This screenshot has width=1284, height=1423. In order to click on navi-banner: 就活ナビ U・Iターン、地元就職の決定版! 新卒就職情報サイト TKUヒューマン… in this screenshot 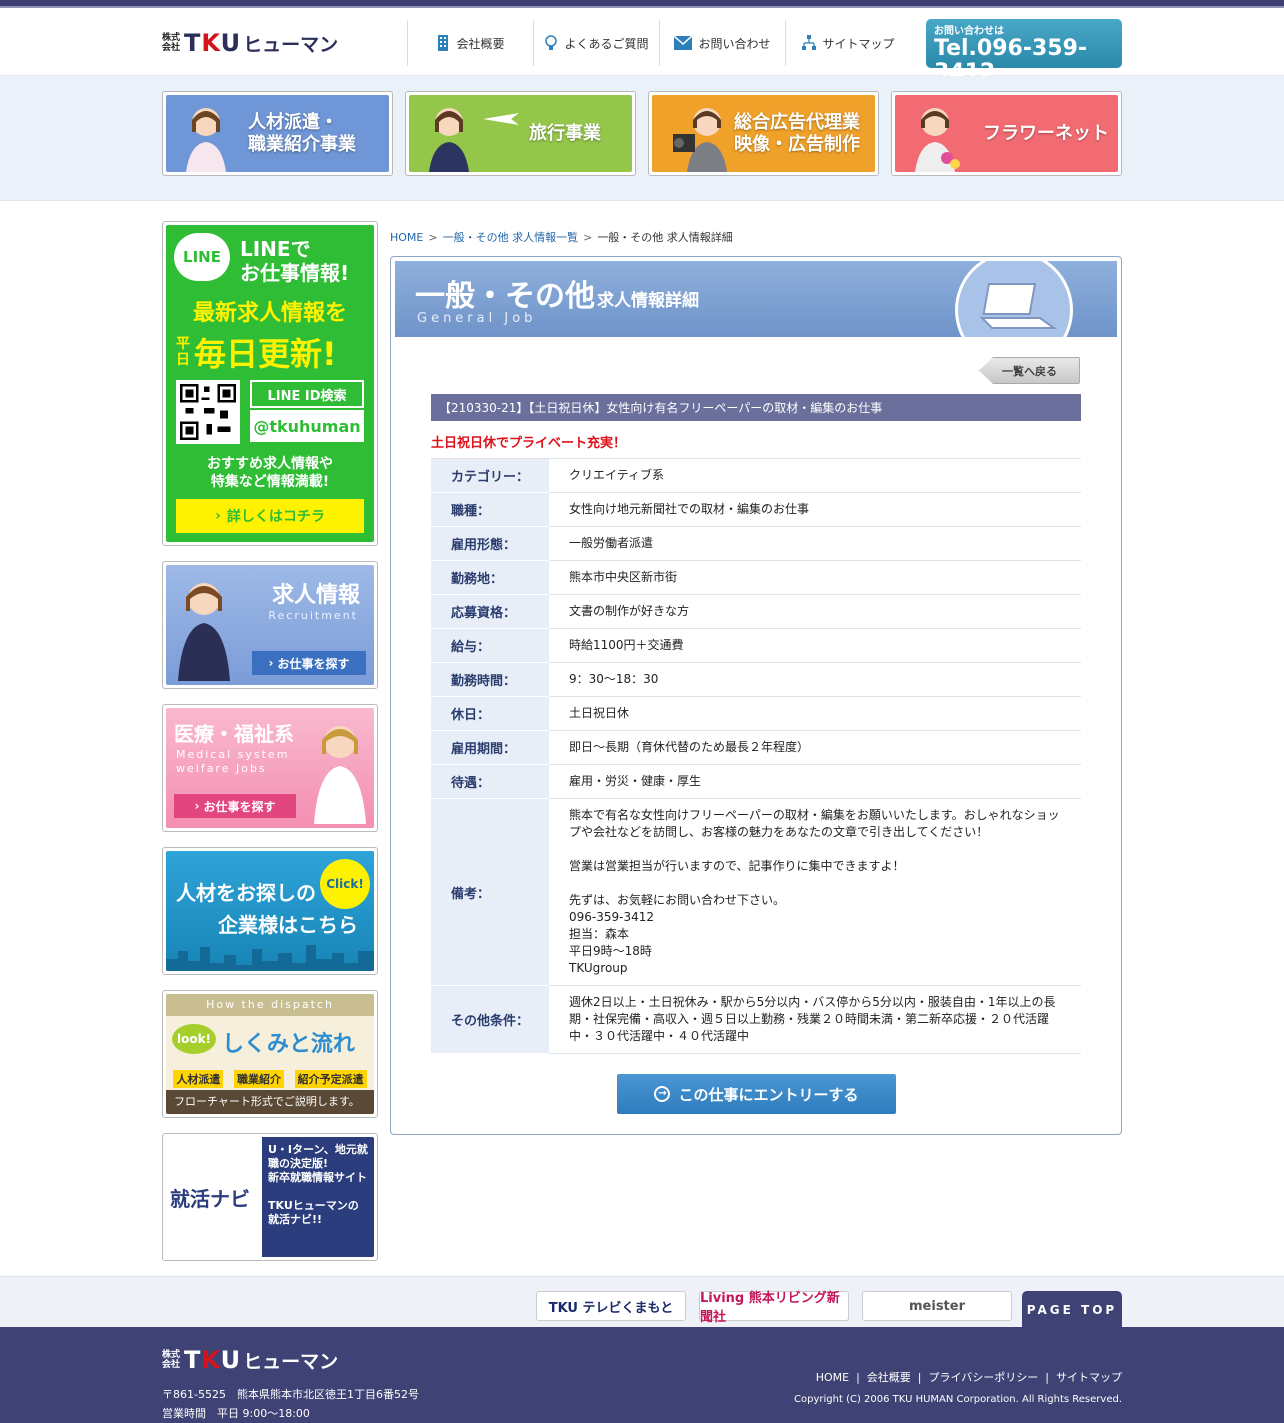, I will do `click(270, 1197)`.